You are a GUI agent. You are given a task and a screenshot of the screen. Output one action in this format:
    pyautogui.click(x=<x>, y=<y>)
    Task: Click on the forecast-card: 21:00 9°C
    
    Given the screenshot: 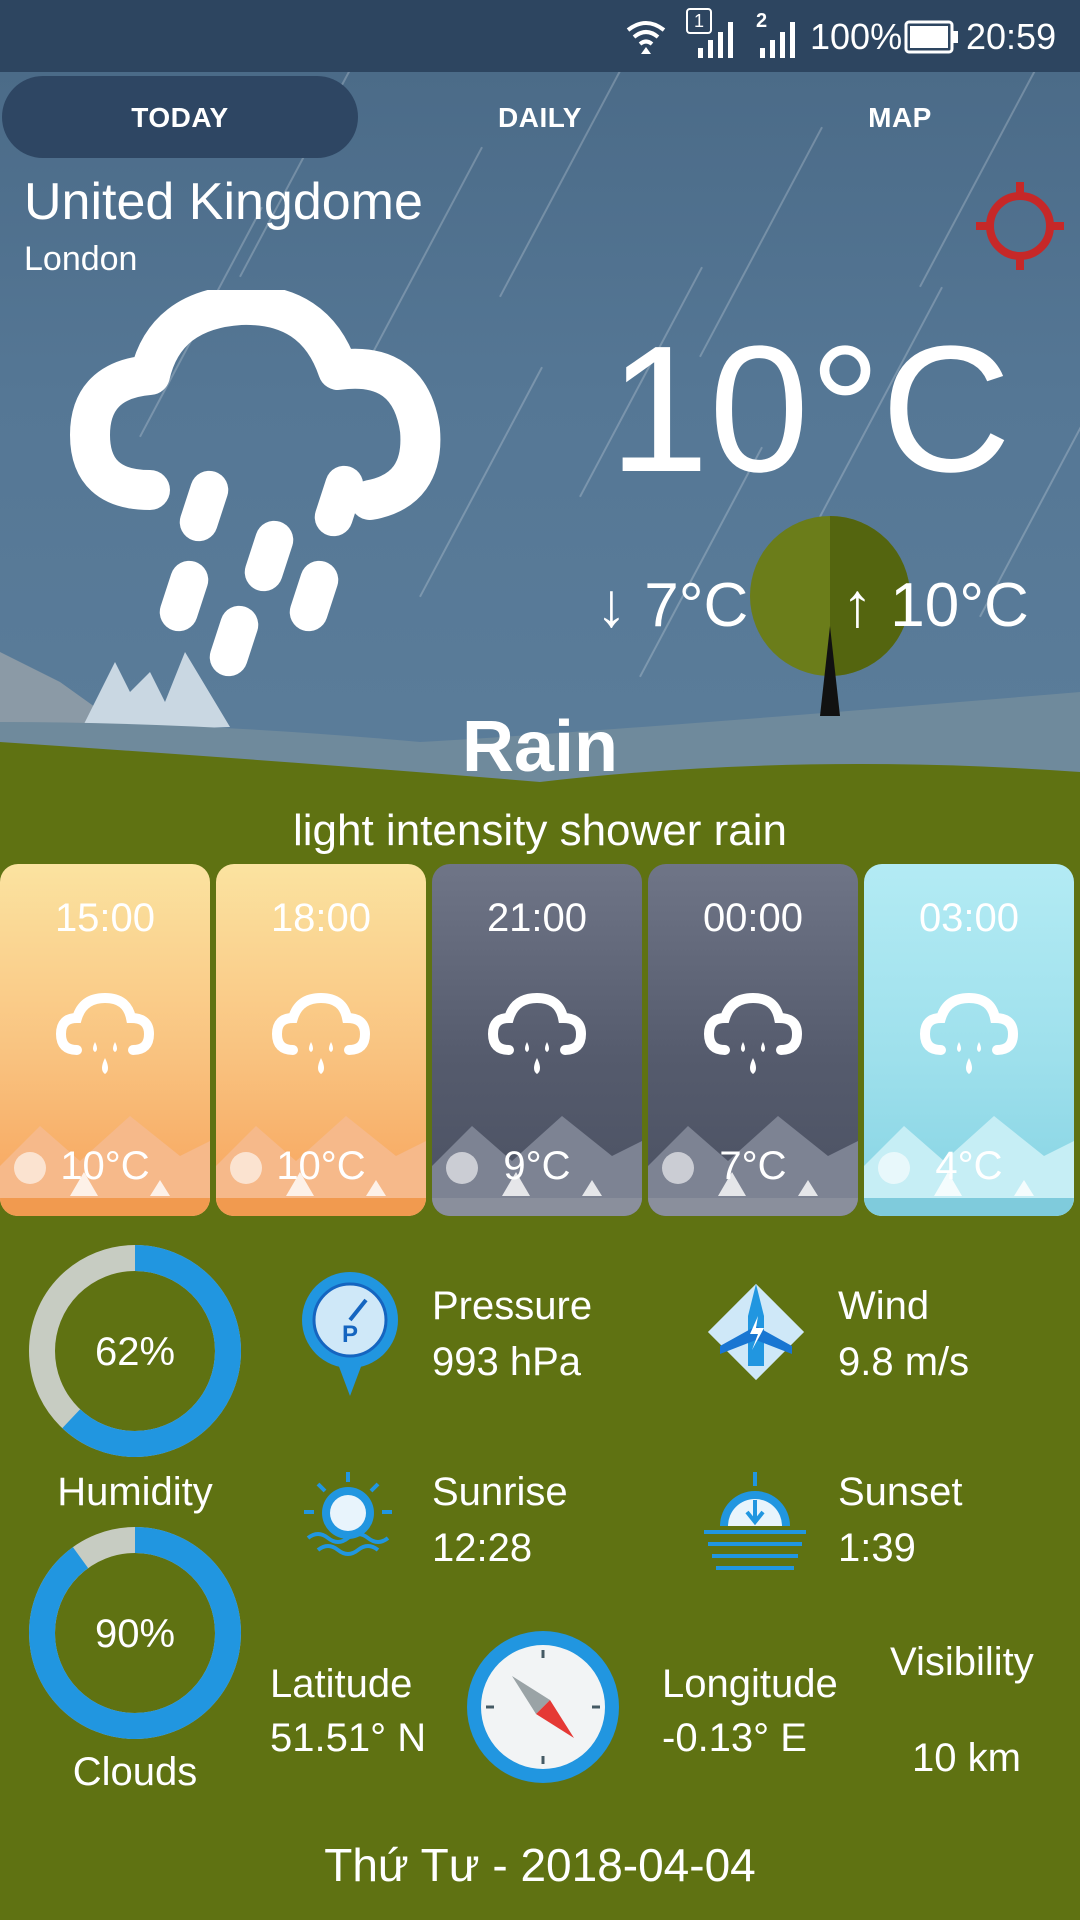 What is the action you would take?
    pyautogui.click(x=537, y=1040)
    